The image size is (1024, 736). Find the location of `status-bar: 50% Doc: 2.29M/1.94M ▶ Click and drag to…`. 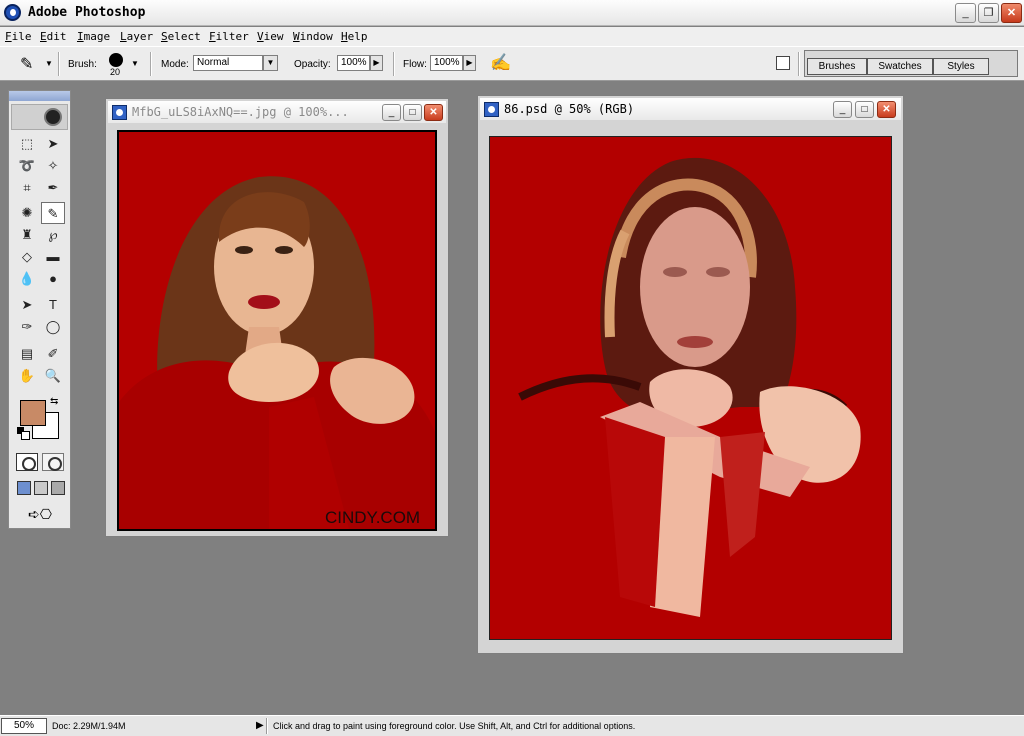

status-bar: 50% Doc: 2.29M/1.94M ▶ Click and drag to… is located at coordinates (512, 725).